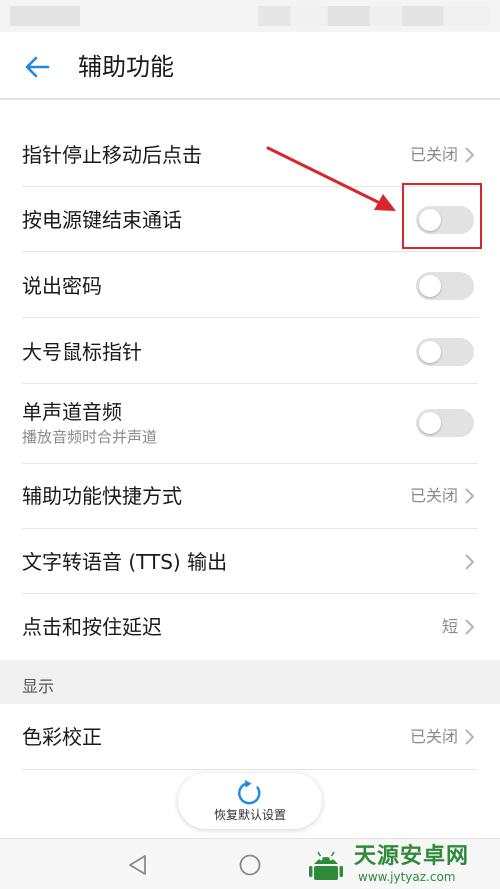 This screenshot has height=889, width=500. What do you see at coordinates (331, 178) in the screenshot?
I see `annotation-arrow-icon` at bounding box center [331, 178].